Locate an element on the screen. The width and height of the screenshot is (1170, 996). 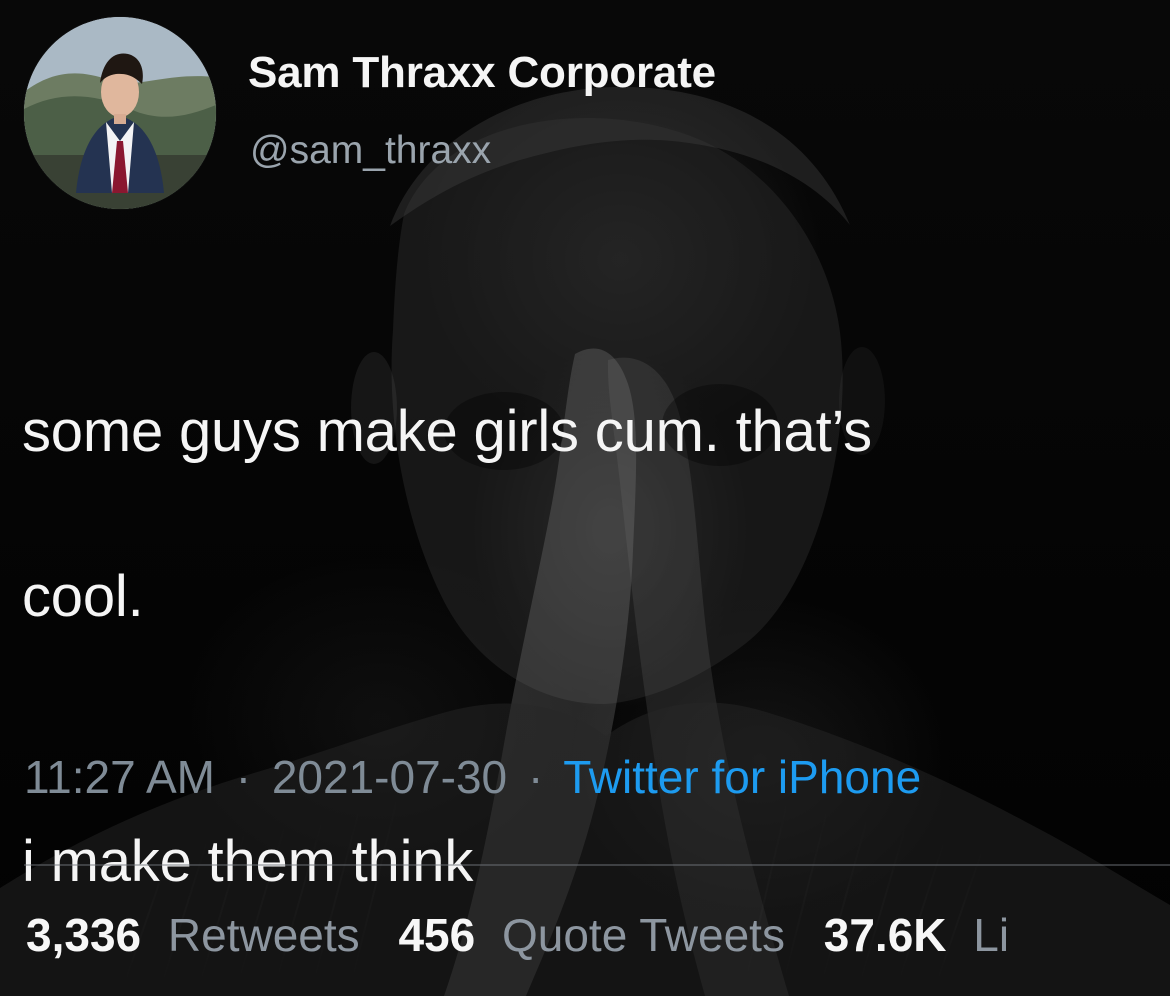
tweet-stats: 3,336 Retweets 456 Quote Tweets 37.6K Li is located at coordinates (530, 935).